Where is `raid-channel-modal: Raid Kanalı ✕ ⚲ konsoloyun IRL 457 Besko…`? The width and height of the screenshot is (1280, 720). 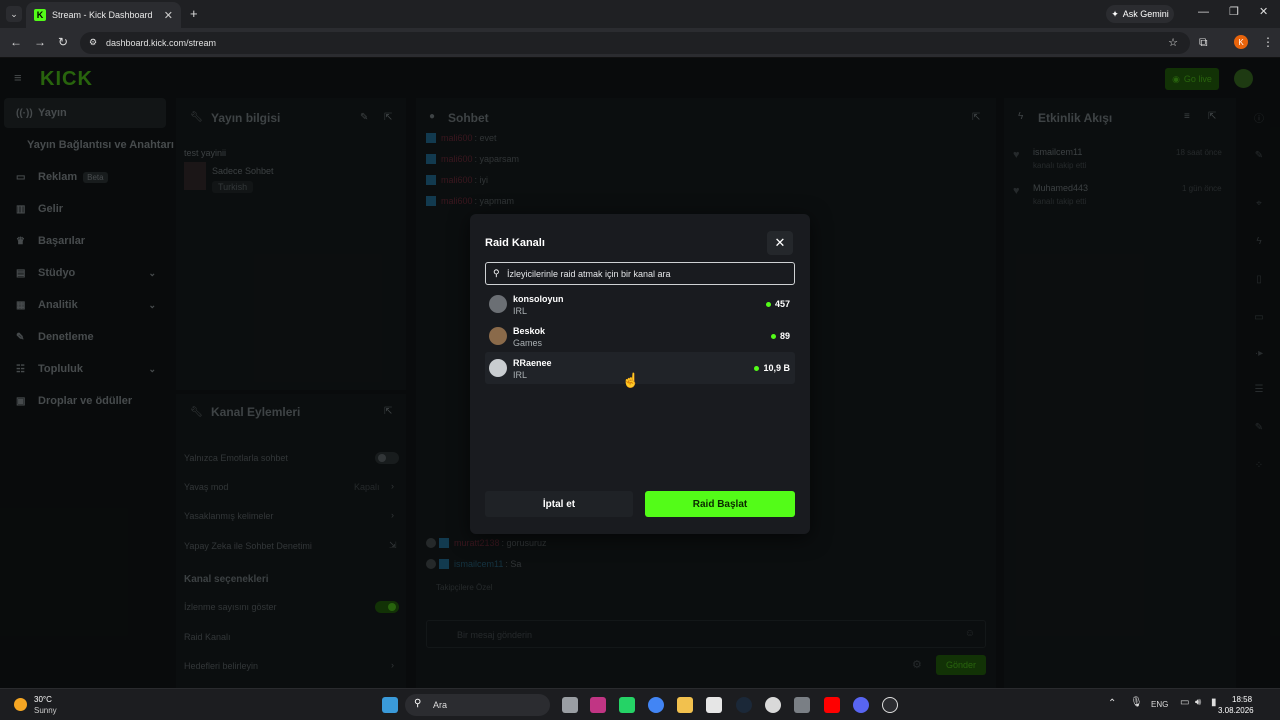
raid-channel-modal: Raid Kanalı ✕ ⚲ konsoloyun IRL 457 Besko… is located at coordinates (640, 374).